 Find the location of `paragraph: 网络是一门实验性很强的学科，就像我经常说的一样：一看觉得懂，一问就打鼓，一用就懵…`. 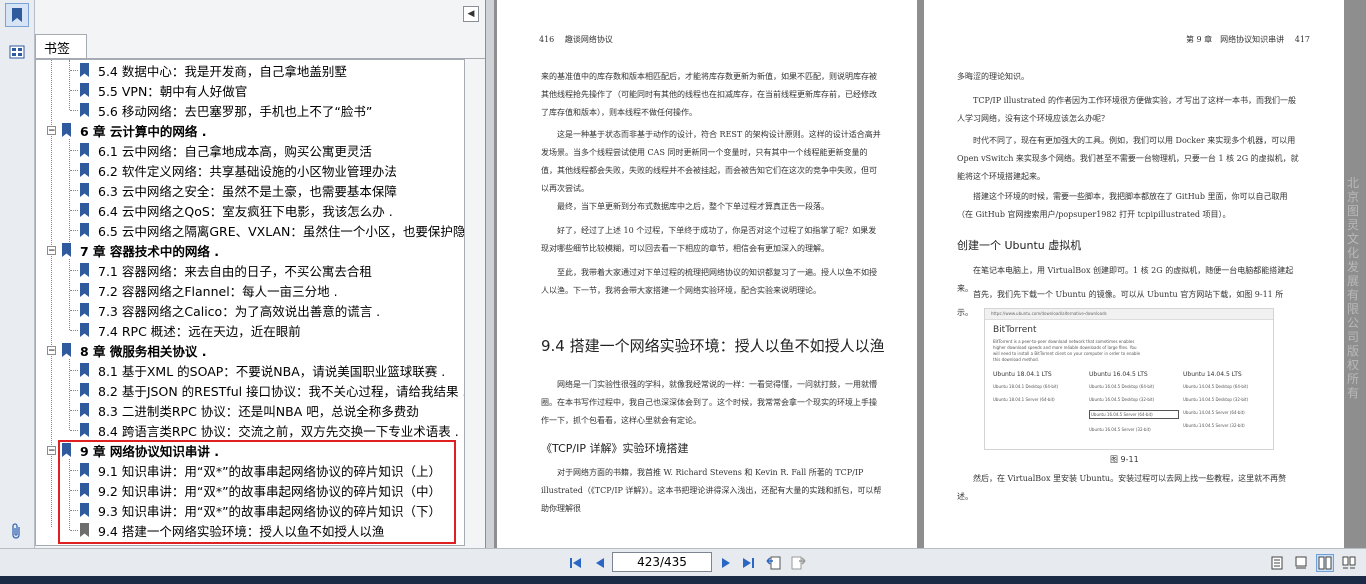

paragraph: 网络是一门实验性很强的学科，就像我经常说的一样：一看觉得懂，一问就打鼓，一用就懵… is located at coordinates (709, 402).